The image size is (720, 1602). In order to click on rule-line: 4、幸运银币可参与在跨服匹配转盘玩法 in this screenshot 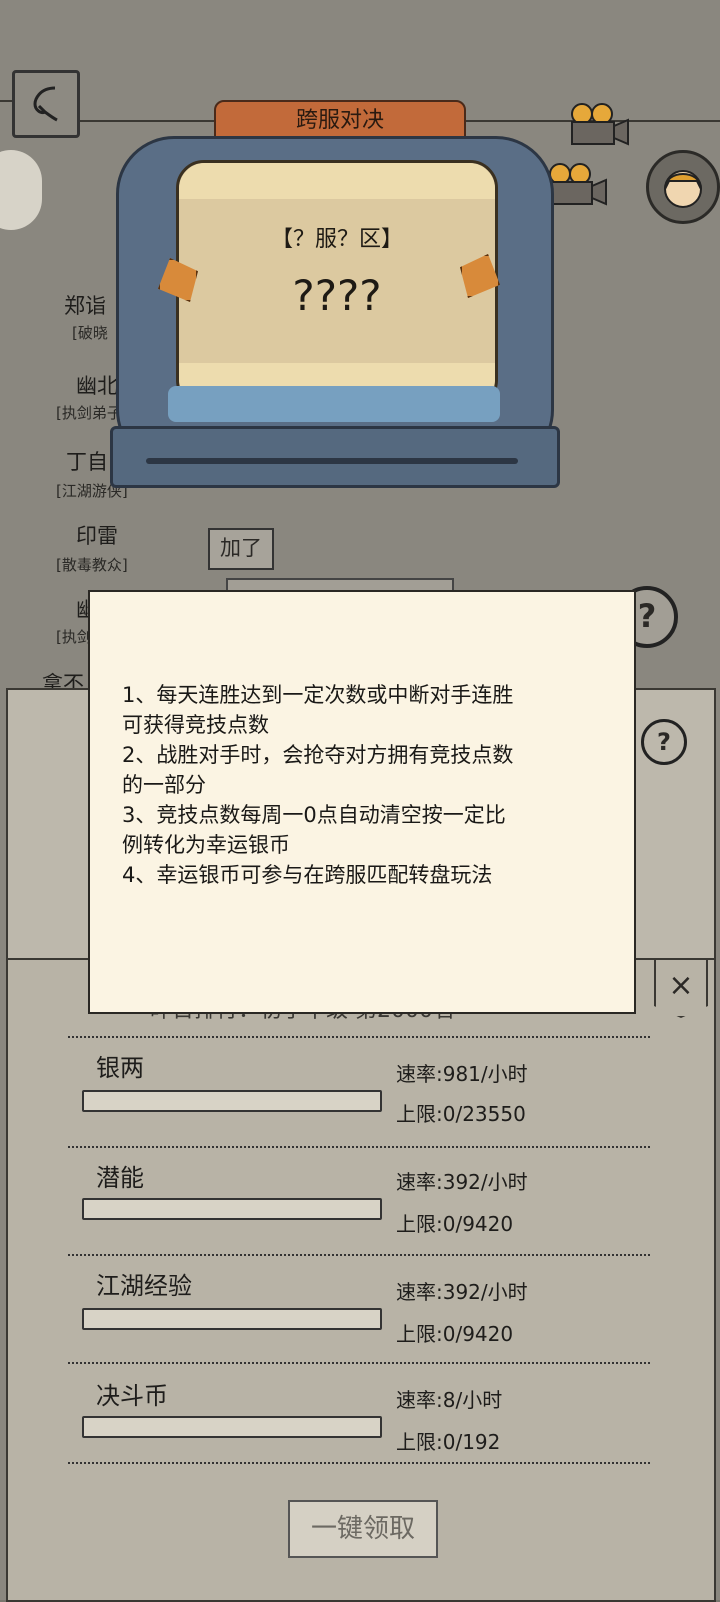, I will do `click(307, 875)`.